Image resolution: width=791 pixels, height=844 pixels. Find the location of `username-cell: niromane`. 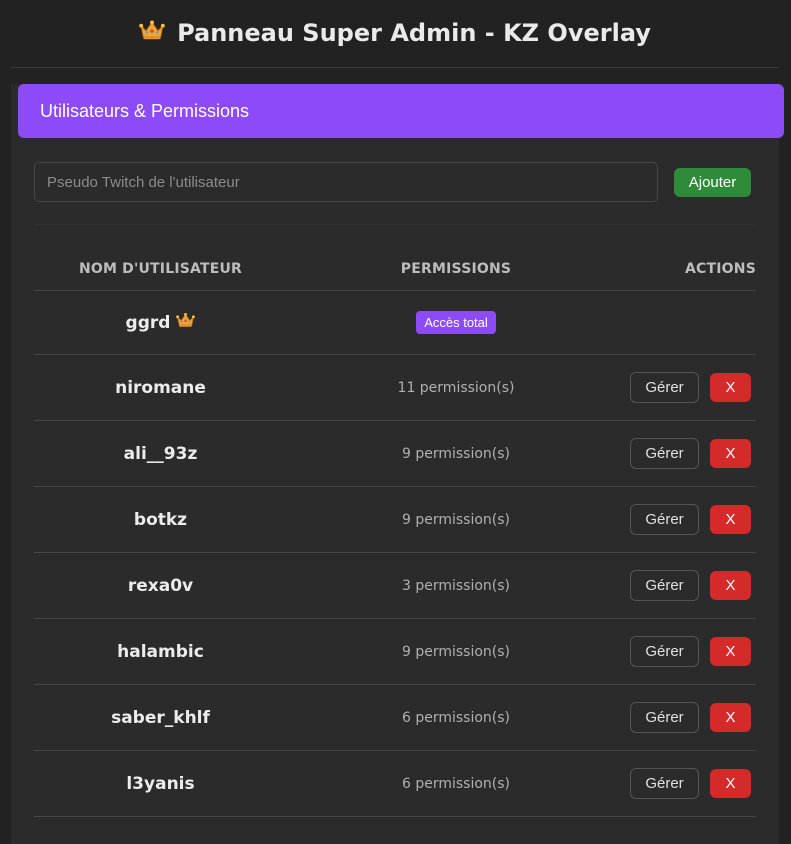

username-cell: niromane is located at coordinates (160, 387).